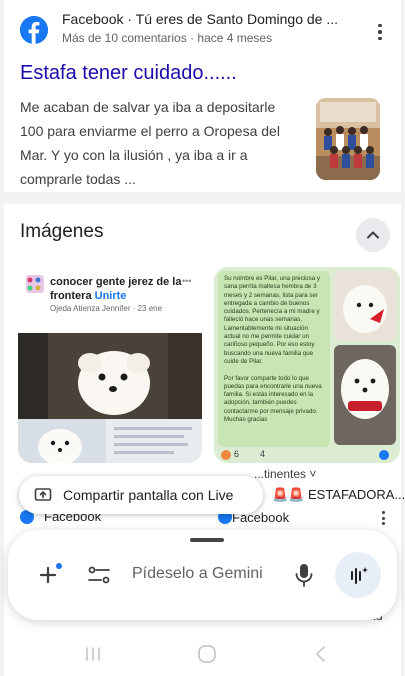 The width and height of the screenshot is (405, 676). I want to click on add-plus-icon, so click(49, 575).